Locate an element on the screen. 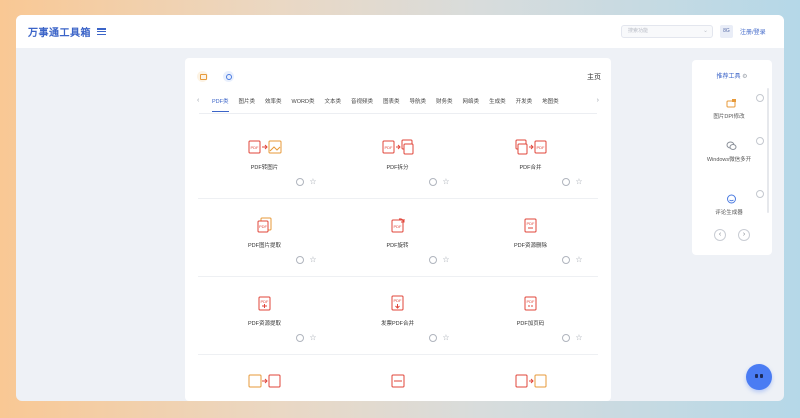 The width and height of the screenshot is (800, 418). search-input: 搜索功能 ⌄ is located at coordinates (667, 31).